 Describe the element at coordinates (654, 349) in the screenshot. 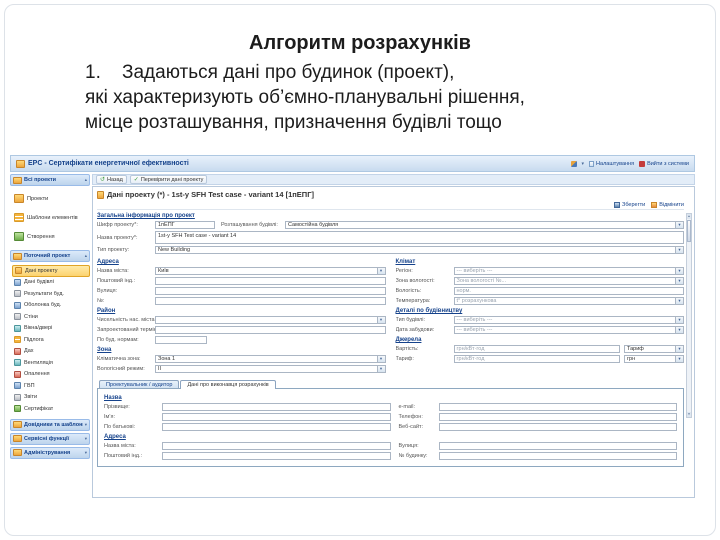

I see `tariff-select: Тариф` at that location.